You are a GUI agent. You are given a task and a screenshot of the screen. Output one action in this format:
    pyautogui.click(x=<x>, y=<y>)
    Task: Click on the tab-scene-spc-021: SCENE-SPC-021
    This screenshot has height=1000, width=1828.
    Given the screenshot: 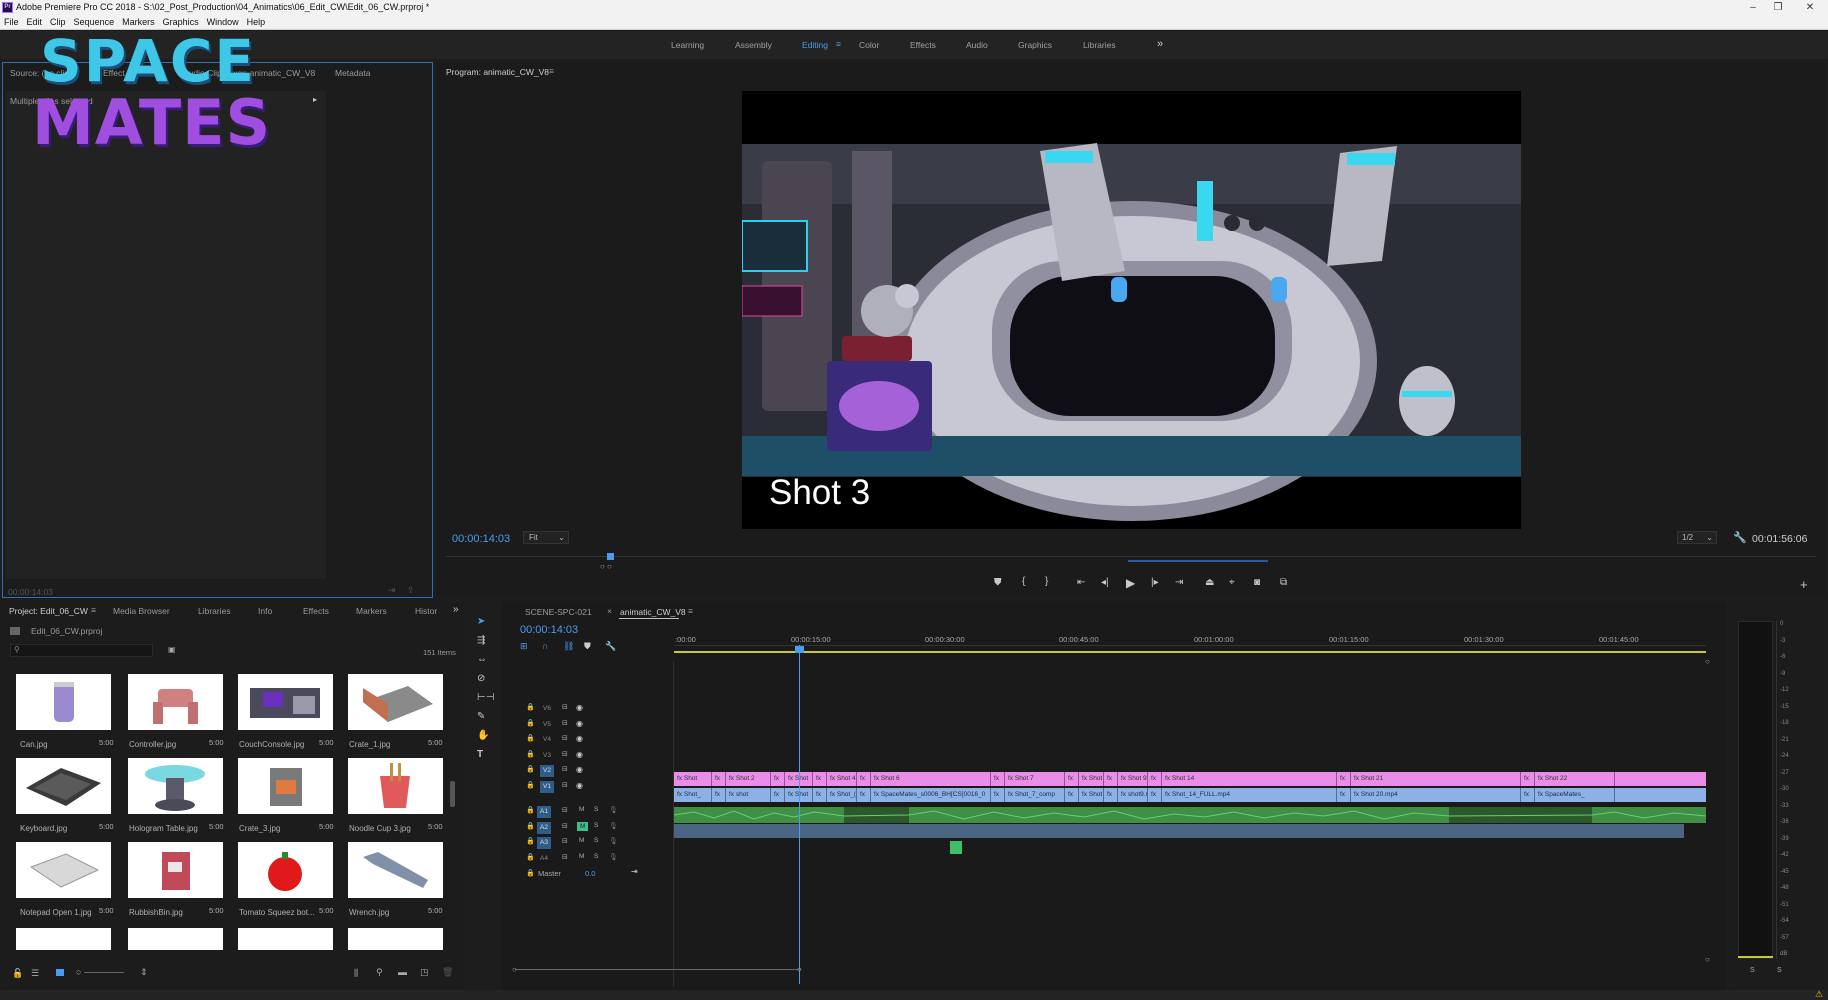 What is the action you would take?
    pyautogui.click(x=558, y=612)
    